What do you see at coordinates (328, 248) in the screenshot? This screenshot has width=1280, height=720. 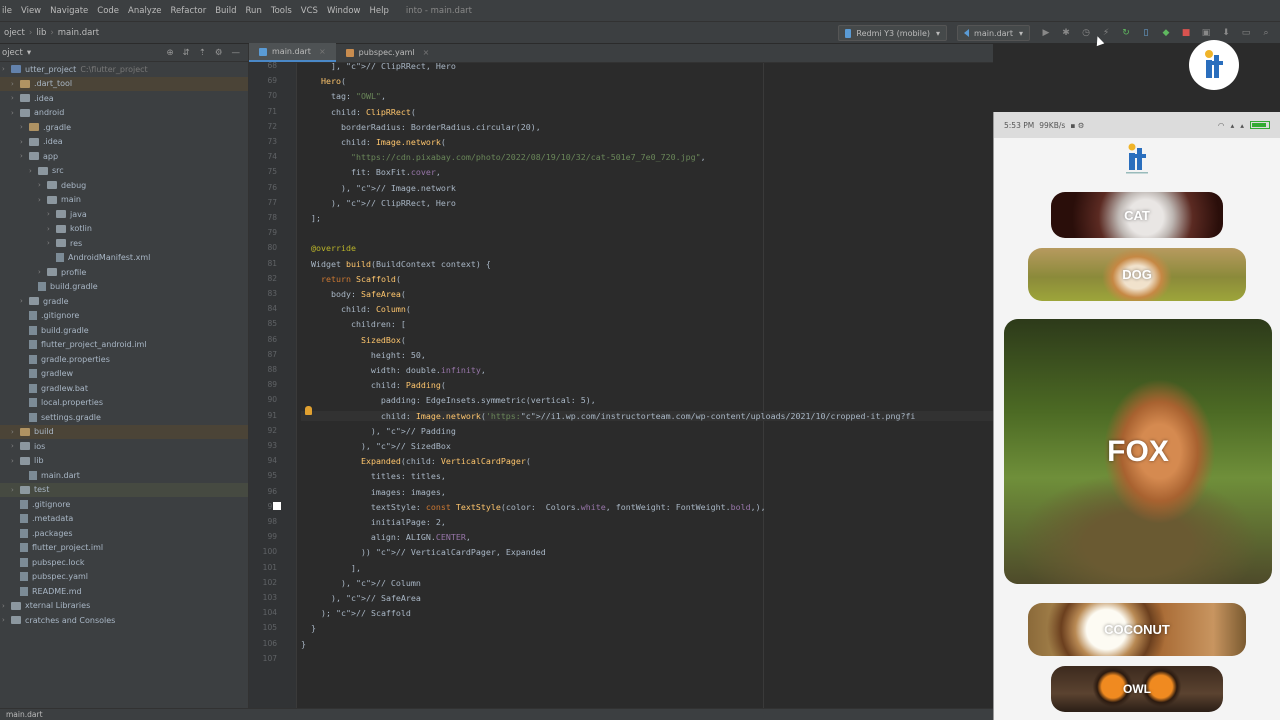 I see `code-line: @override` at bounding box center [328, 248].